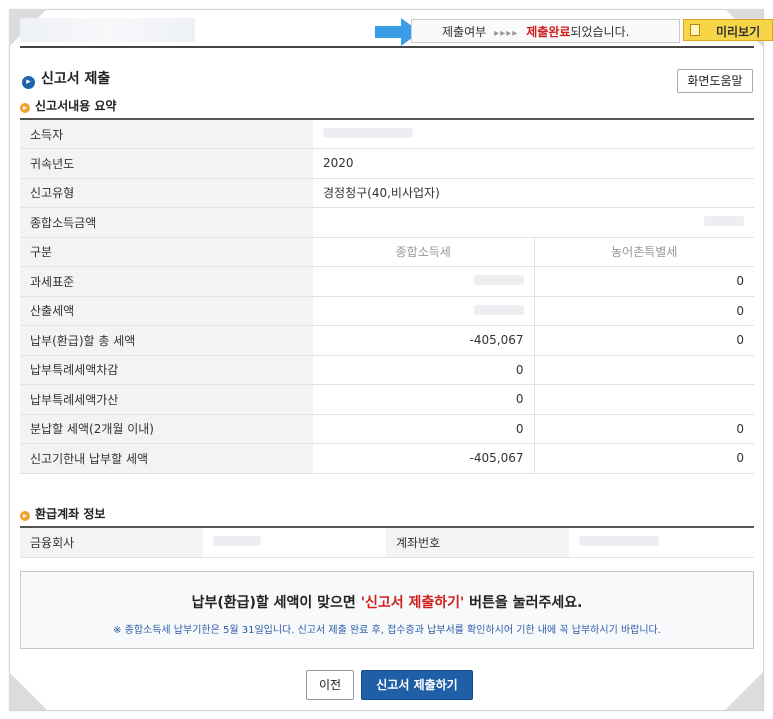 Image resolution: width=773 pixels, height=719 pixels. I want to click on status-arrows: ▸▸▸▸, so click(506, 33).